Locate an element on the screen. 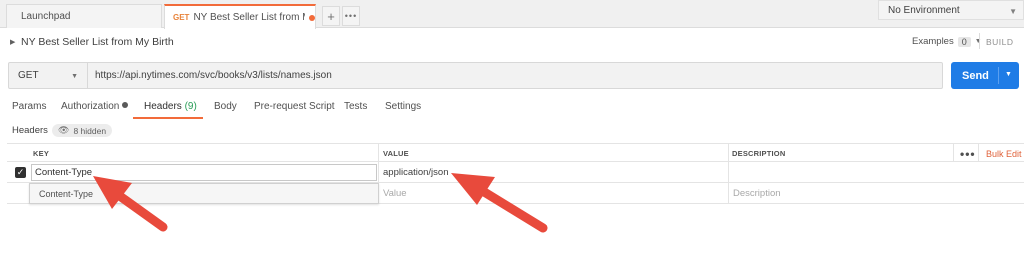  tab-title: Launchpad is located at coordinates (46, 16).